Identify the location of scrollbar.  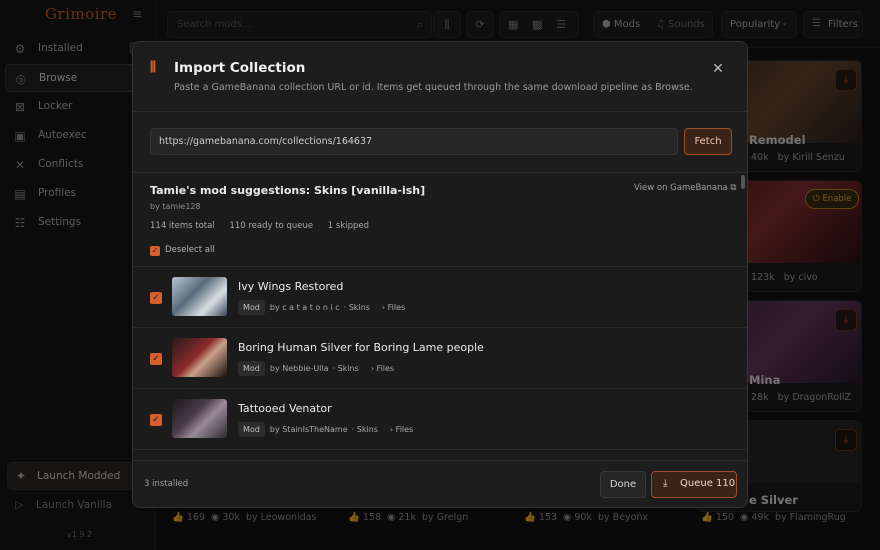
(743, 182).